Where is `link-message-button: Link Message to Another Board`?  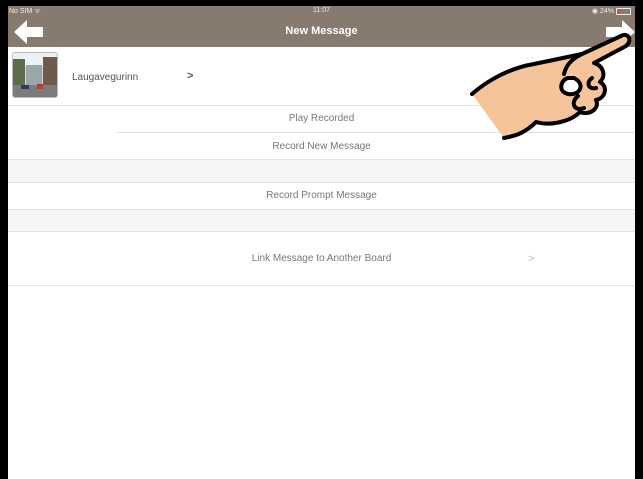 link-message-button: Link Message to Another Board is located at coordinates (321, 258).